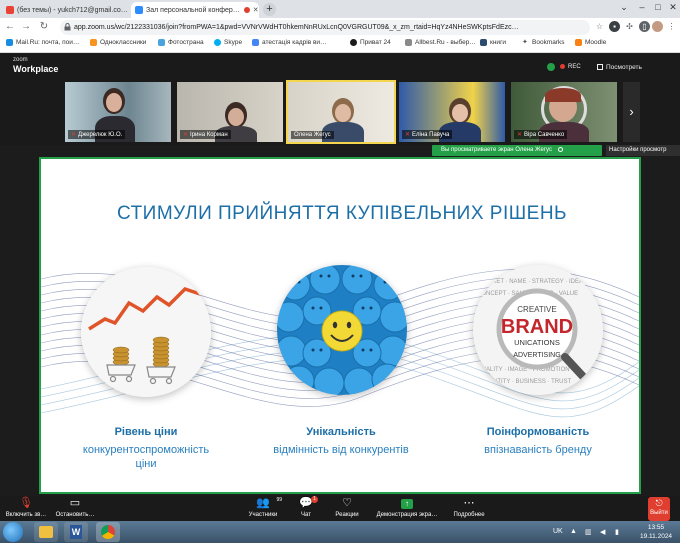  I want to click on participant-name: Джерелюк Ю.О., so click(100, 135).